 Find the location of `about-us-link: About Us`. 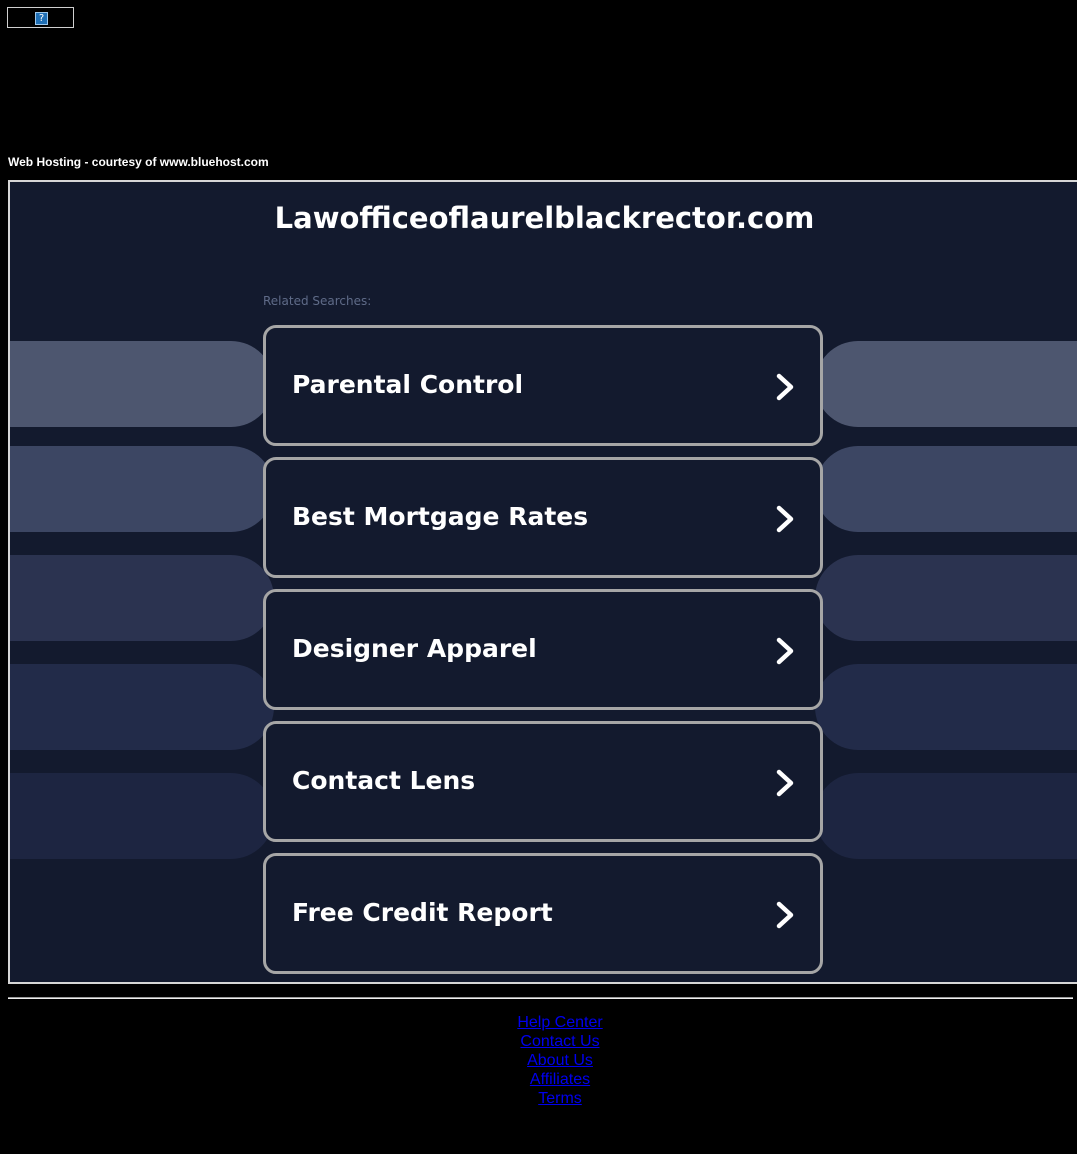

about-us-link: About Us is located at coordinates (542, 1060).